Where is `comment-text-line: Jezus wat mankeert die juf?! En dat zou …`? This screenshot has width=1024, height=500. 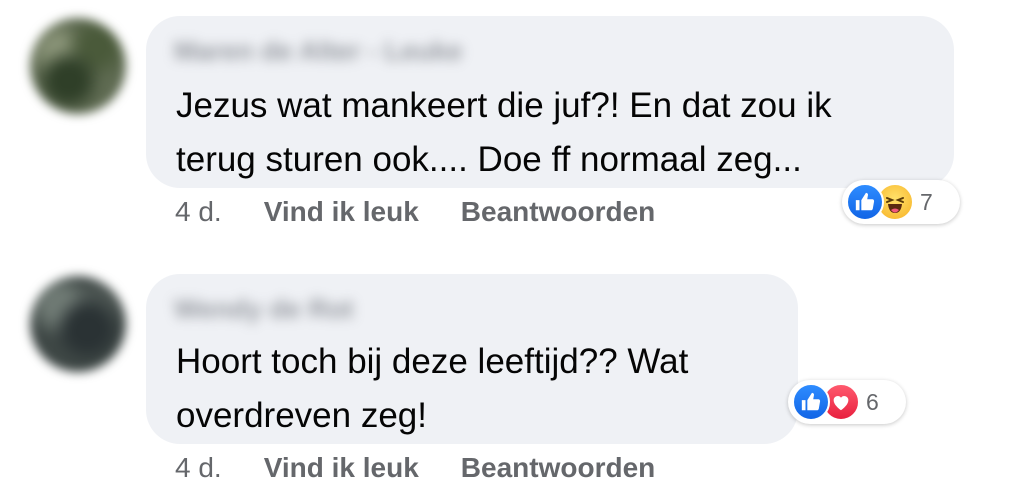
comment-text-line: Jezus wat mankeert die juf?! En dat zou … is located at coordinates (504, 105).